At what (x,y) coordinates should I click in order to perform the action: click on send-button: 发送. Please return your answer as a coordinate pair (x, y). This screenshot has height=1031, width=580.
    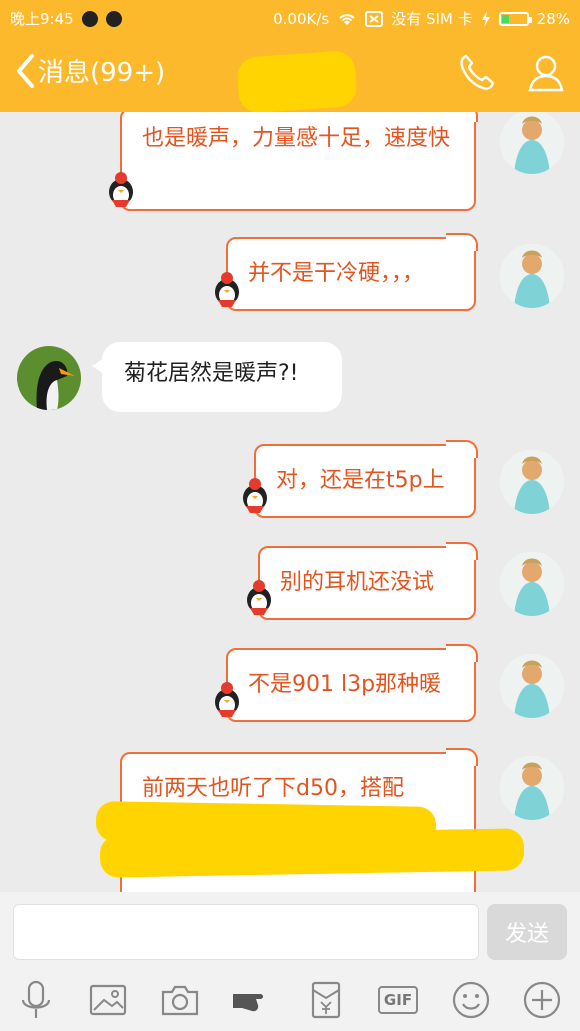
    Looking at the image, I should click on (527, 932).